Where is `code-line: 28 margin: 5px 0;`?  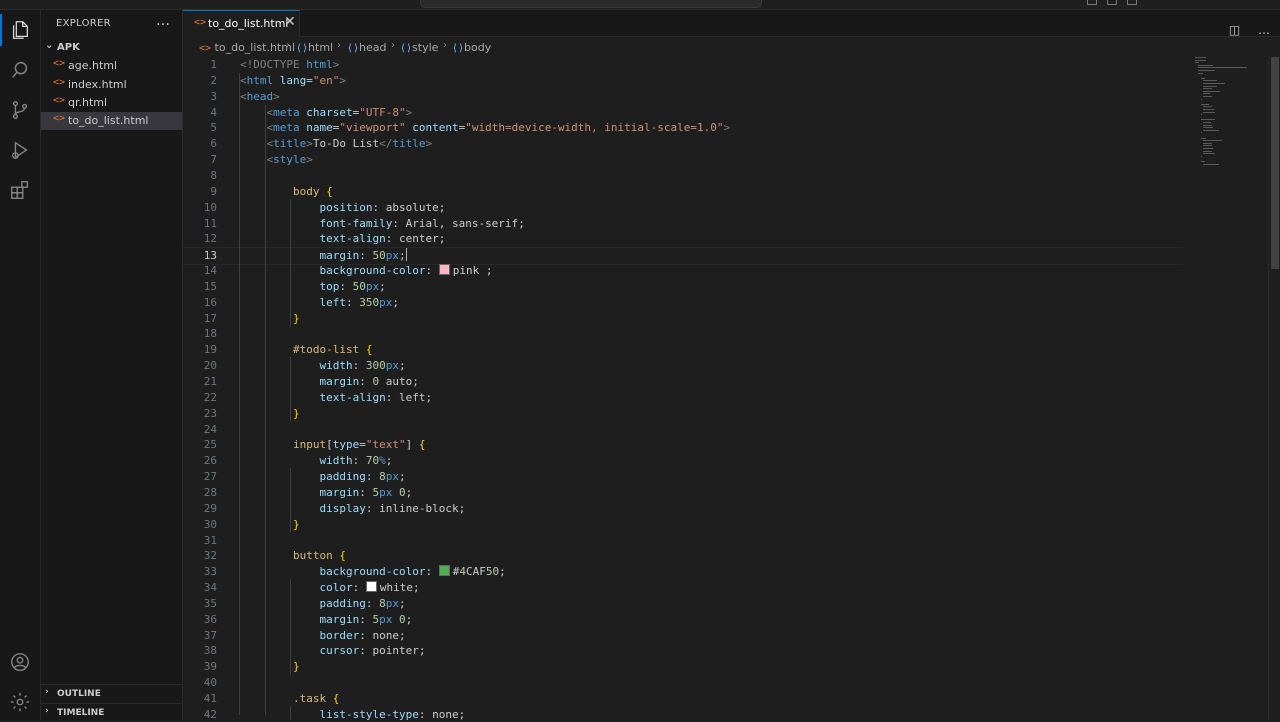
code-line: 28 margin: 5px 0; is located at coordinates (683, 493).